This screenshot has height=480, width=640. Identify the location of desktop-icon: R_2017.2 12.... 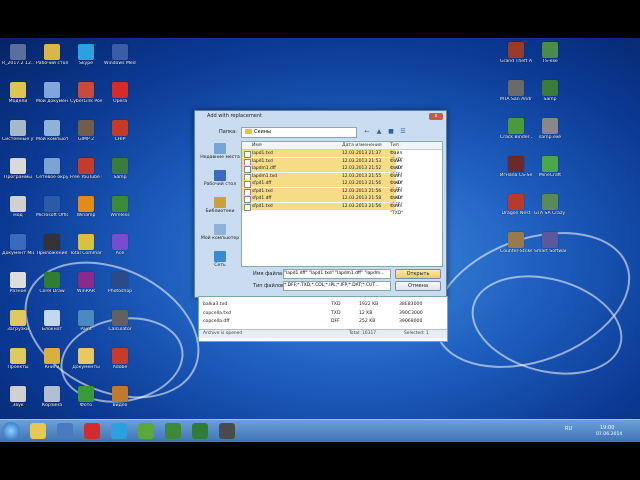
(18, 55).